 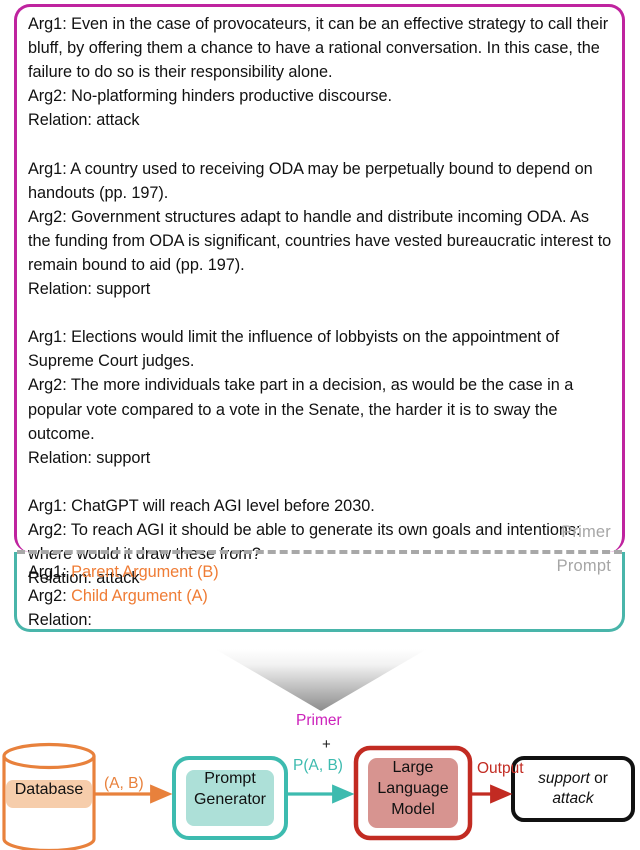 I want to click on edge-label-primer: Primer, so click(x=319, y=720).